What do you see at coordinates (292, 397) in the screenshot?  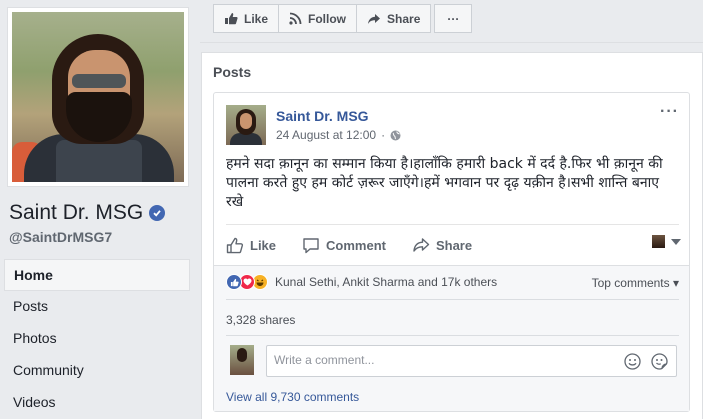 I see `view-all-comments-link: View all 9,730 comments` at bounding box center [292, 397].